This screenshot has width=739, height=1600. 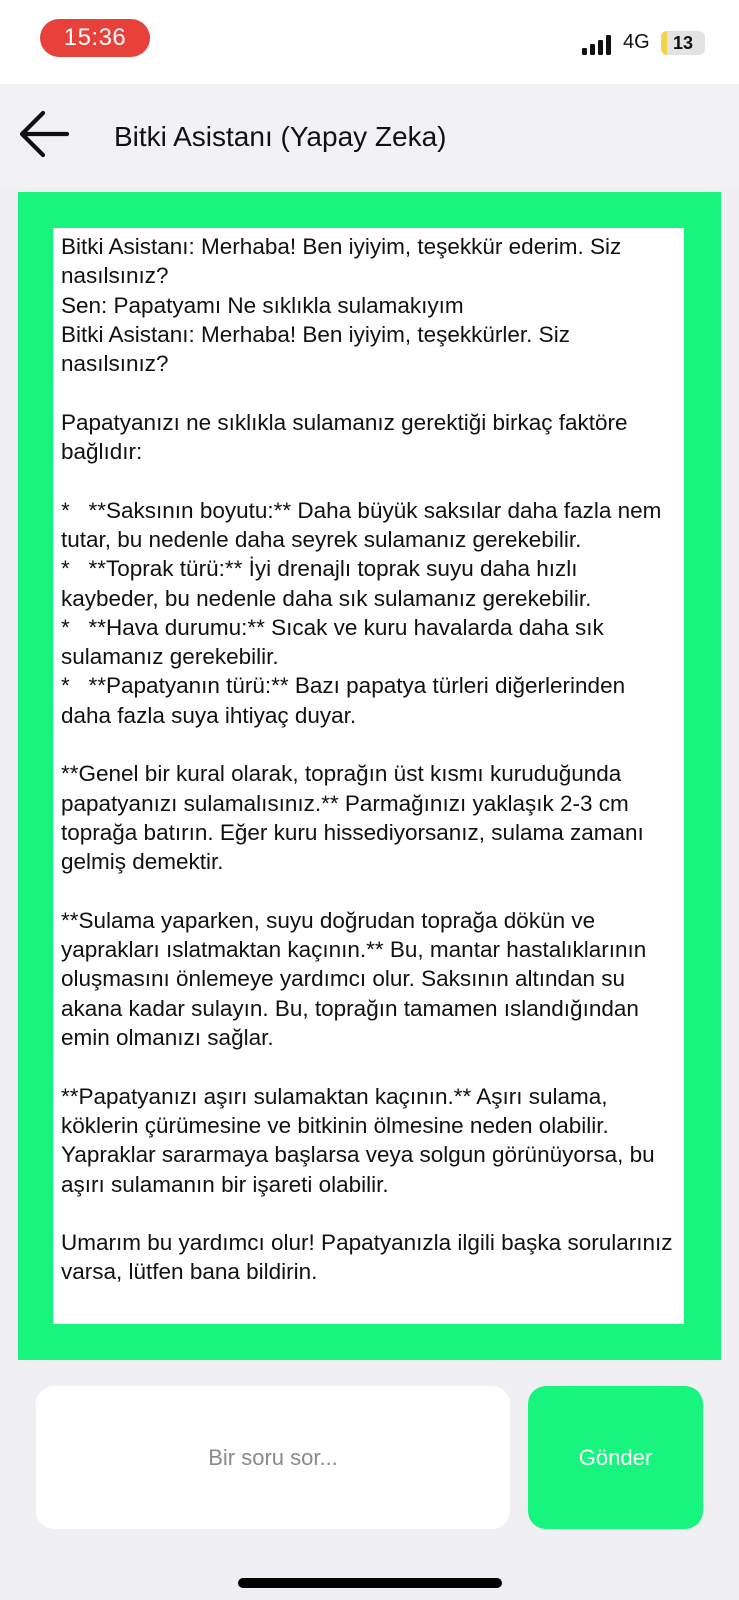 What do you see at coordinates (370, 1583) in the screenshot?
I see `home-indicator` at bounding box center [370, 1583].